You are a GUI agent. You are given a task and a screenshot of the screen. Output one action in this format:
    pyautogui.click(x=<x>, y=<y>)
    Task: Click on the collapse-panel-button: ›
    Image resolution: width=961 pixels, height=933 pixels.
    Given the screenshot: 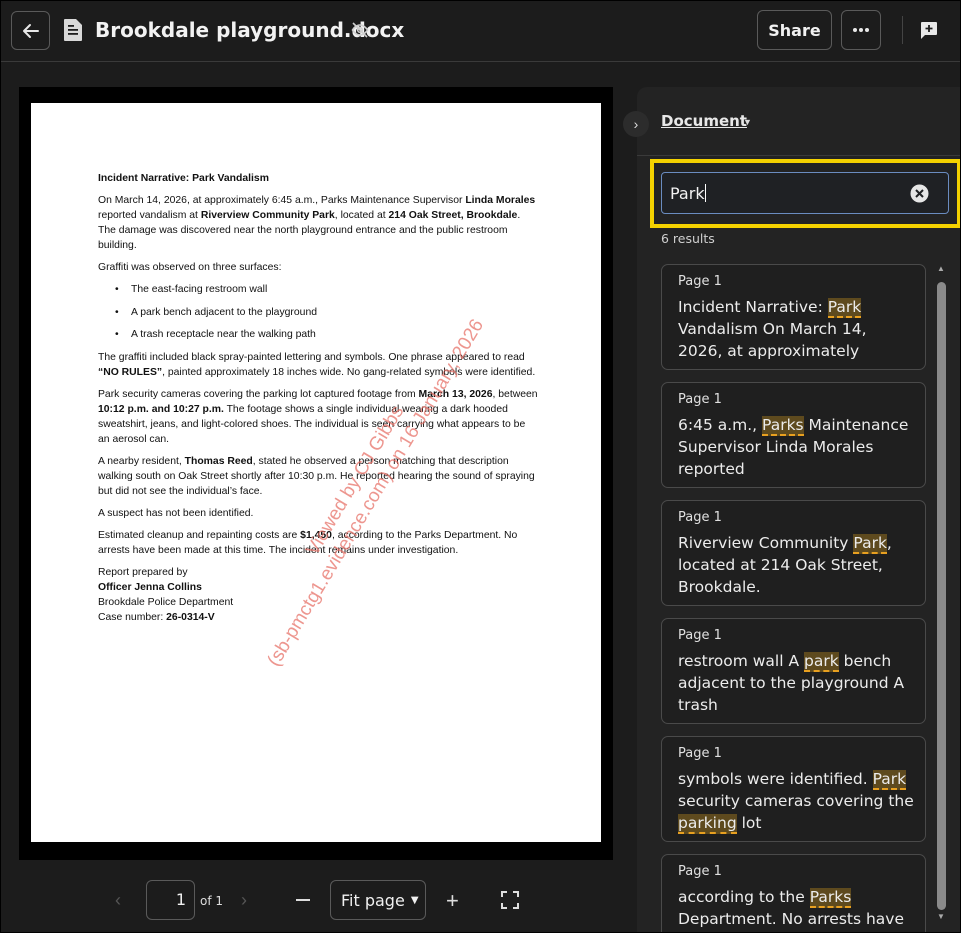 What is the action you would take?
    pyautogui.click(x=636, y=124)
    